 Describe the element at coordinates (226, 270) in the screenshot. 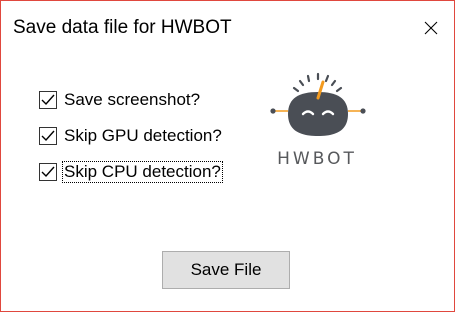

I see `save-file-button: Save File` at that location.